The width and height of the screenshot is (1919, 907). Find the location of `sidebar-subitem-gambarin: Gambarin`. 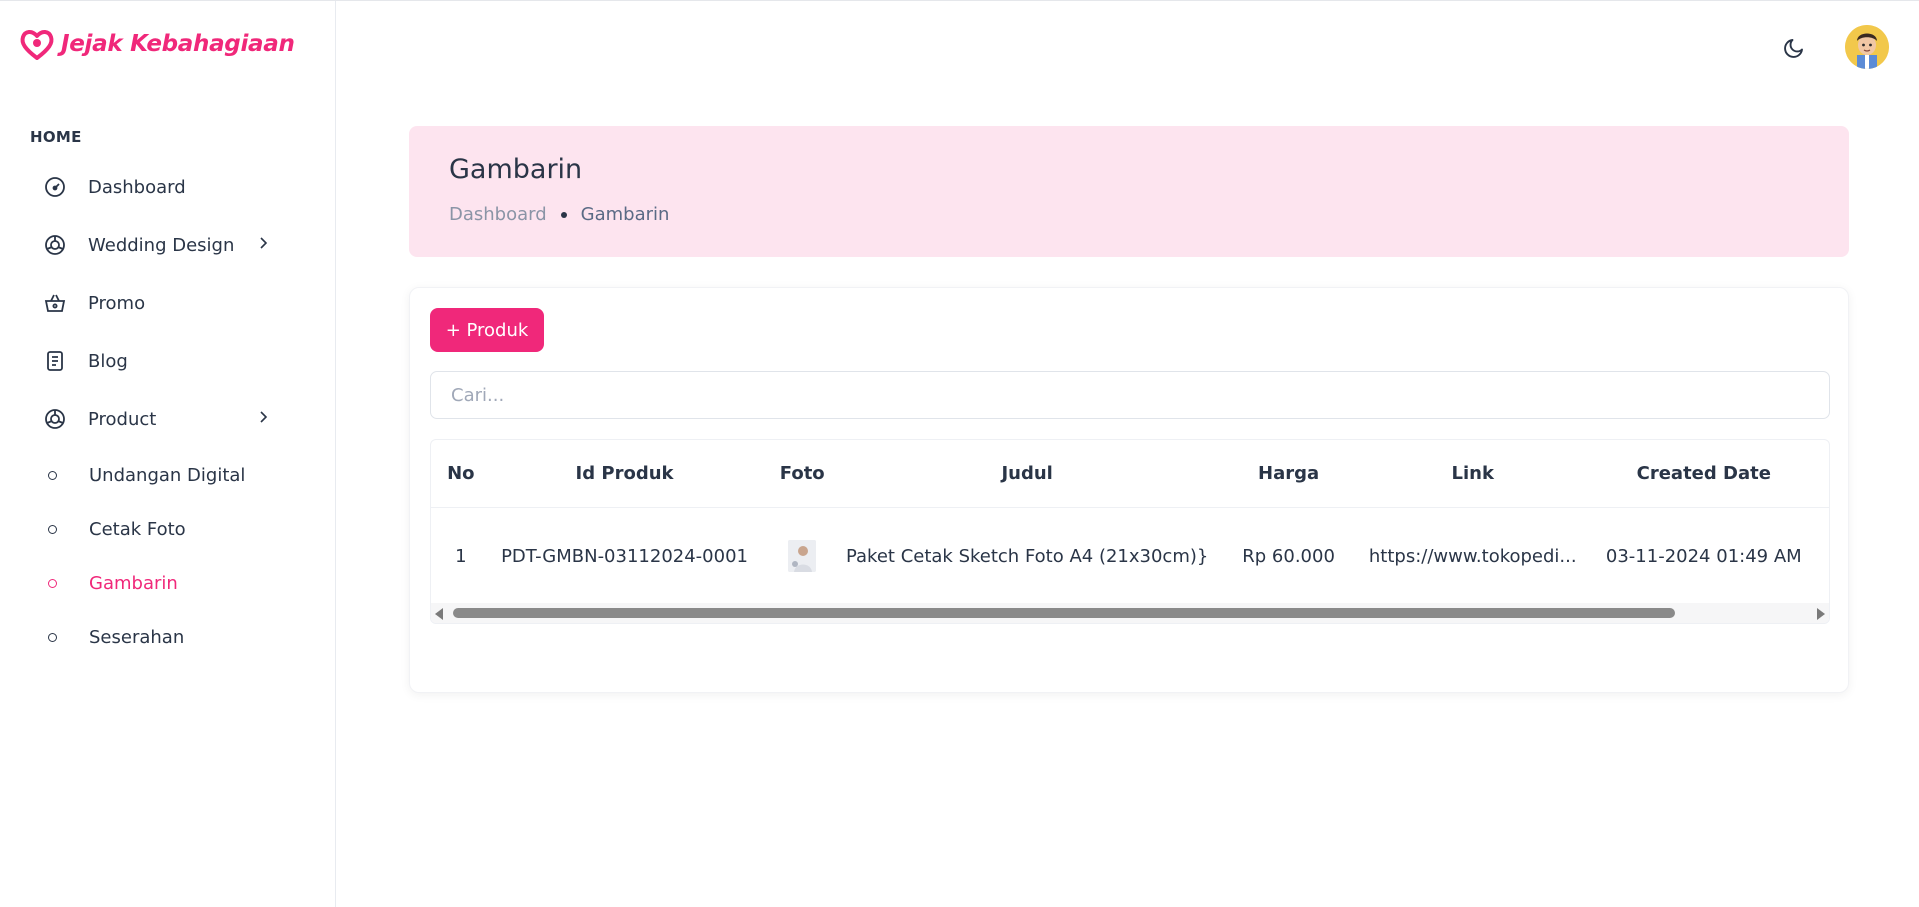

sidebar-subitem-gambarin: Gambarin is located at coordinates (170, 583).